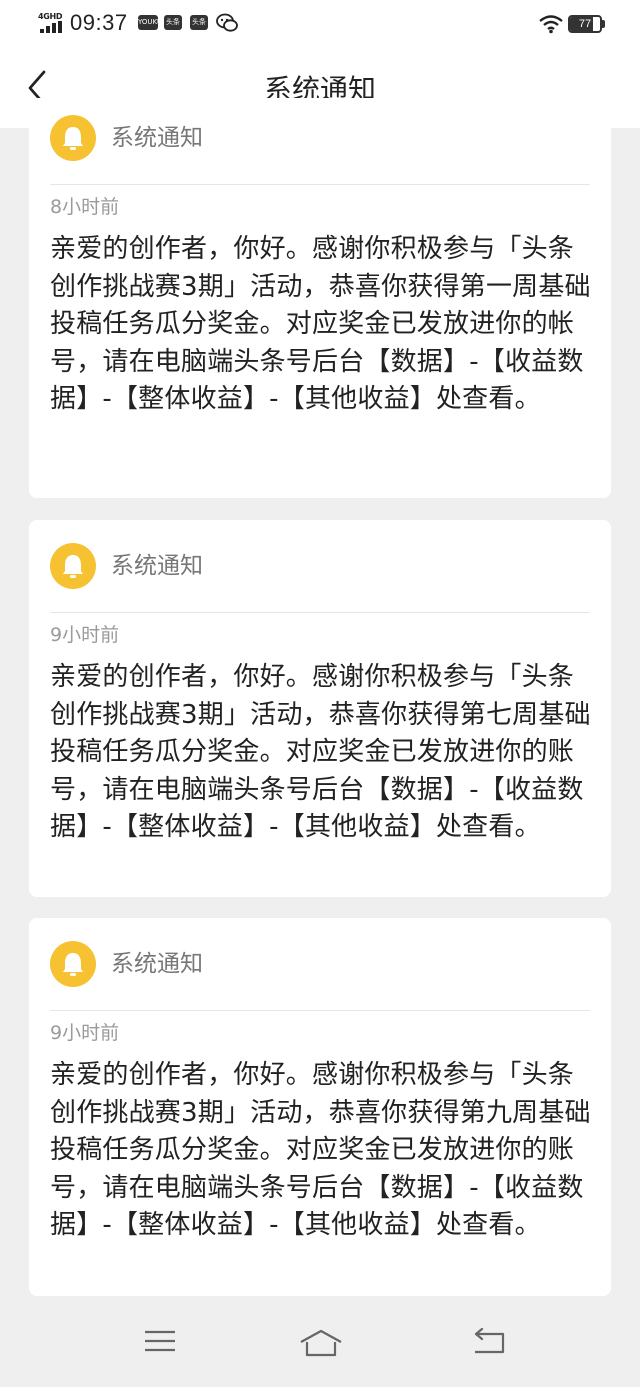 The height and width of the screenshot is (1387, 640). Describe the element at coordinates (150, 22) in the screenshot. I see `youku-app-icon: YOUKU` at that location.